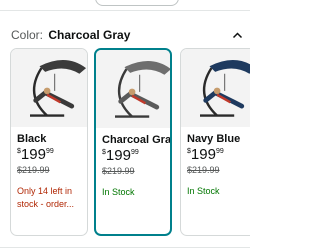  I want to click on option-name: Black, so click(32, 139).